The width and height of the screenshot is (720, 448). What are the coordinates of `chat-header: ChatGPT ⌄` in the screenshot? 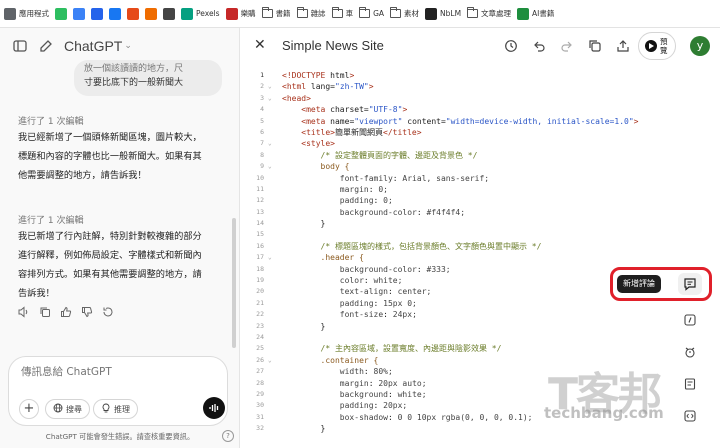 It's located at (120, 46).